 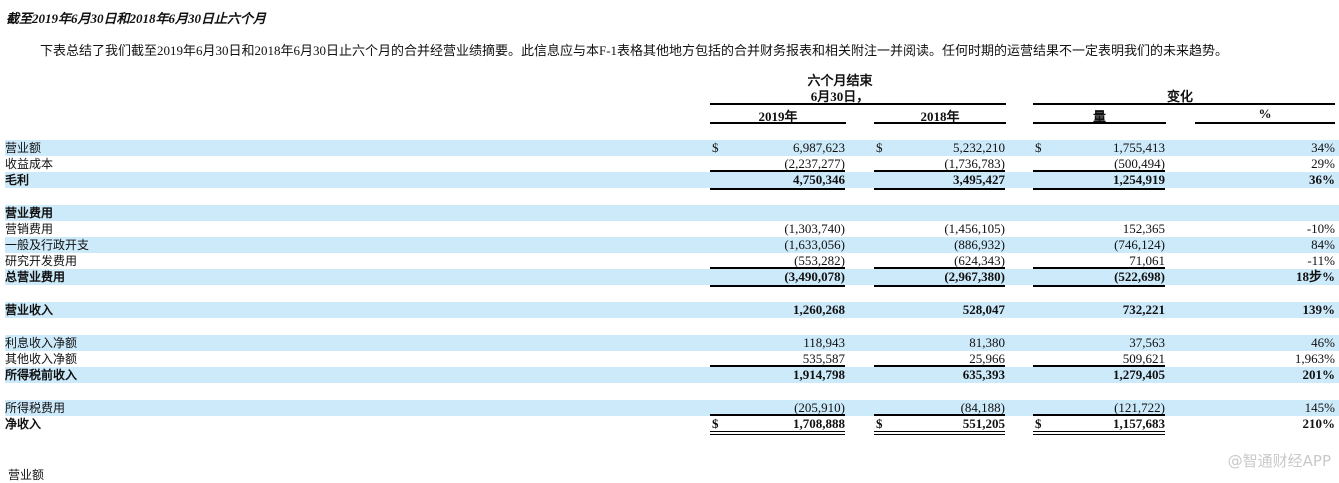 What do you see at coordinates (1143, 309) in the screenshot?
I see `cell-value: 732,221` at bounding box center [1143, 309].